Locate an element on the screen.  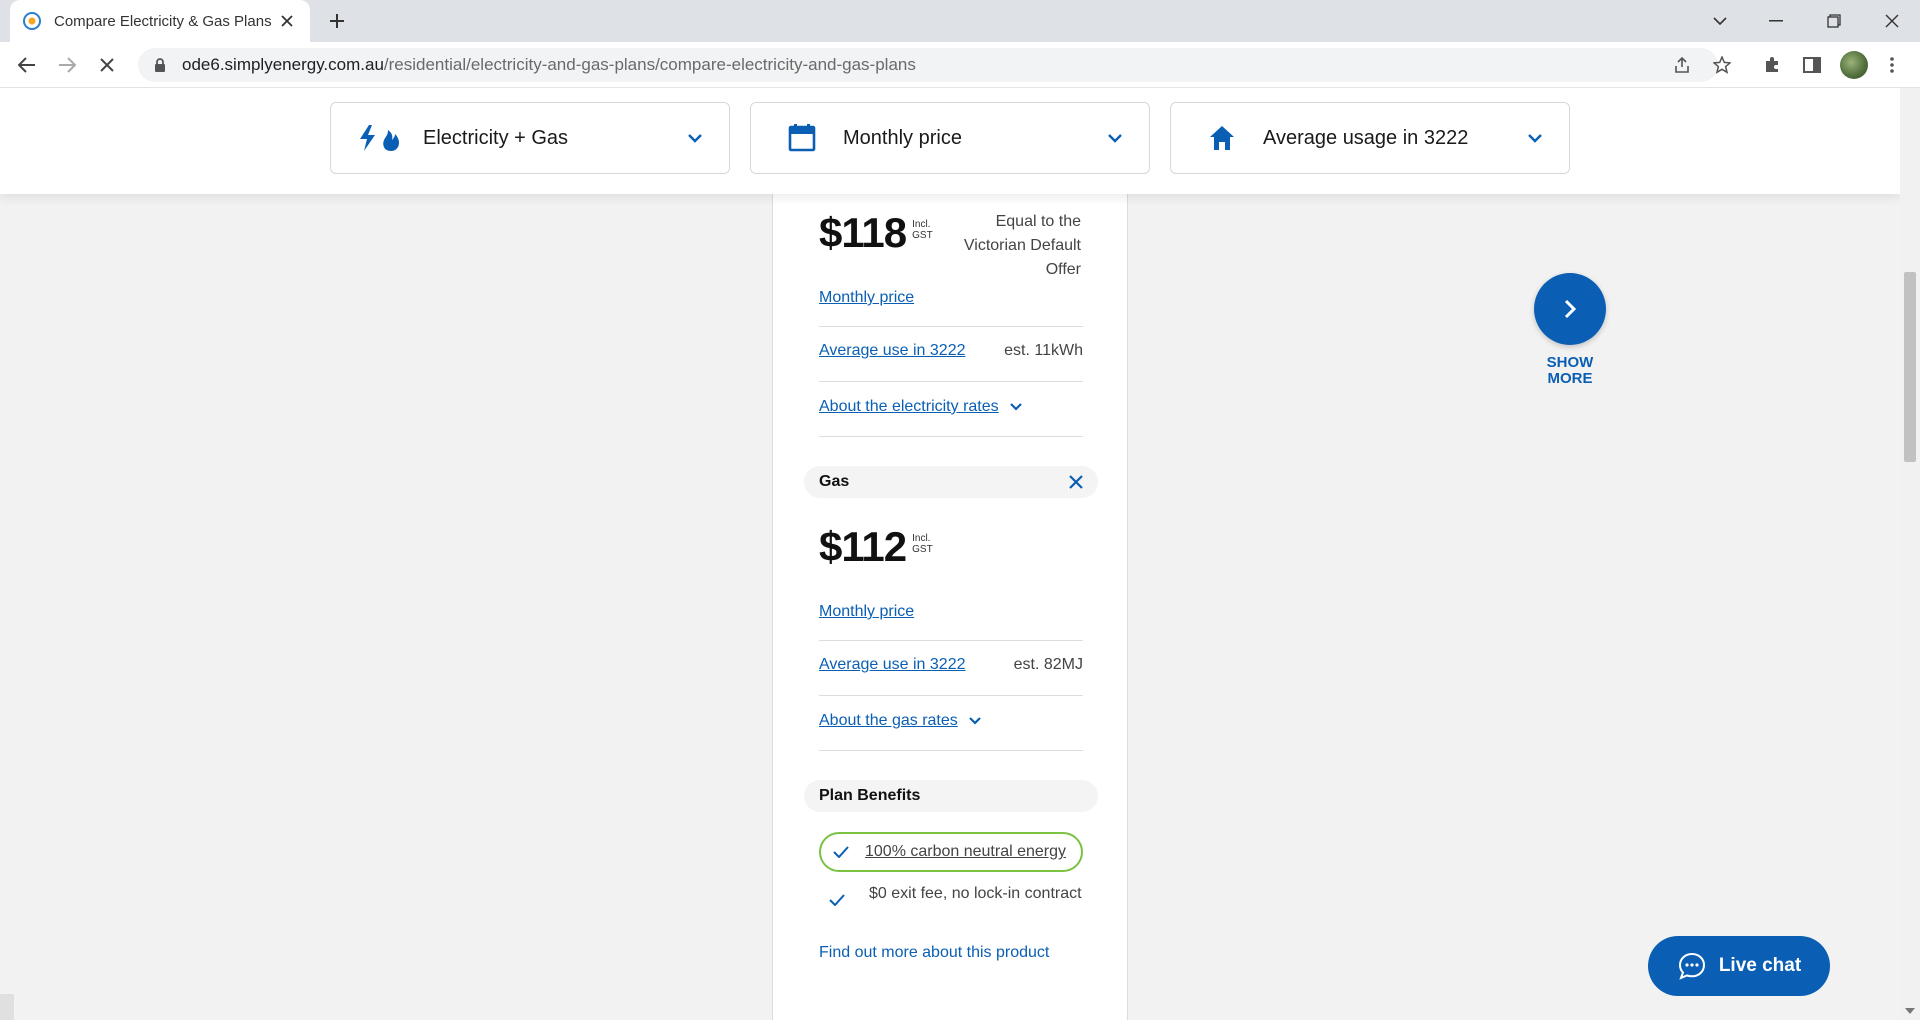
benefit-carbon-neutral: 100% carbon neutral energy is located at coordinates (951, 852).